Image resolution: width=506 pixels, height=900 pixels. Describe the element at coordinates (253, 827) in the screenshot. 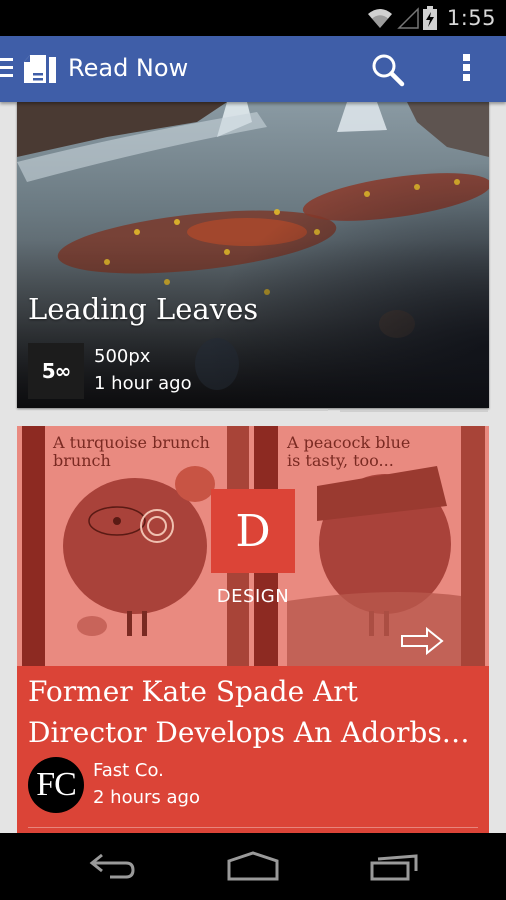

I see `divider` at that location.